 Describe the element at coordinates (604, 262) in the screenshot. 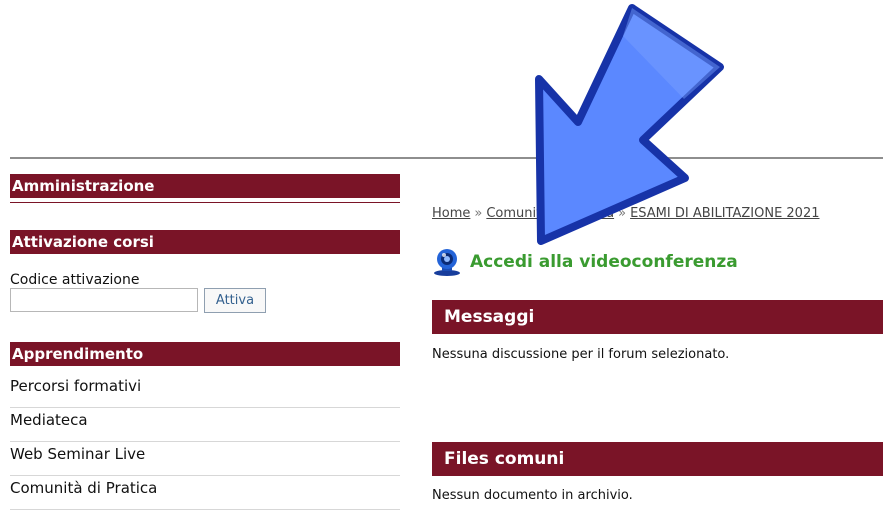

I see `video-conference-label: Accedi alla videoconferenza` at that location.